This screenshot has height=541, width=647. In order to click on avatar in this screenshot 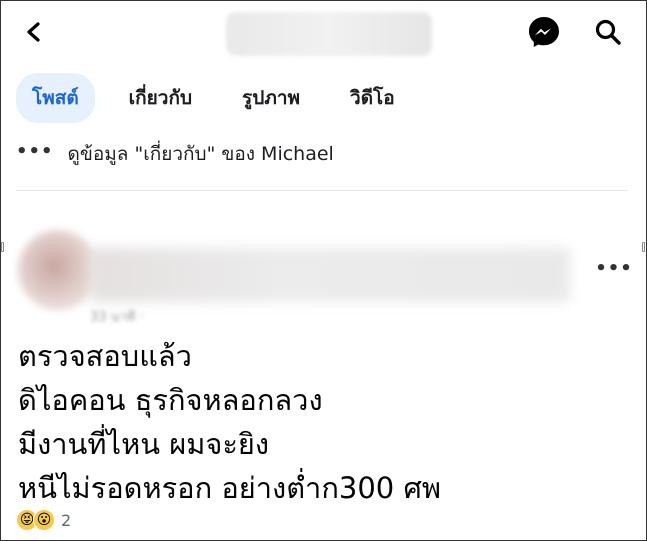, I will do `click(58, 270)`.